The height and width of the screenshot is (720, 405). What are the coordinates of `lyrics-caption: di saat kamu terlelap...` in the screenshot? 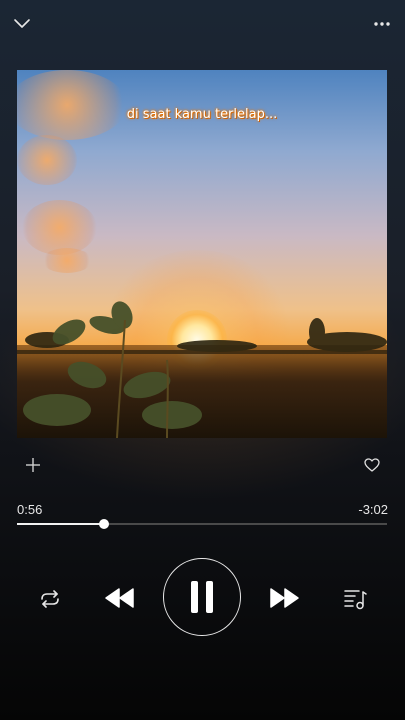 It's located at (202, 114).